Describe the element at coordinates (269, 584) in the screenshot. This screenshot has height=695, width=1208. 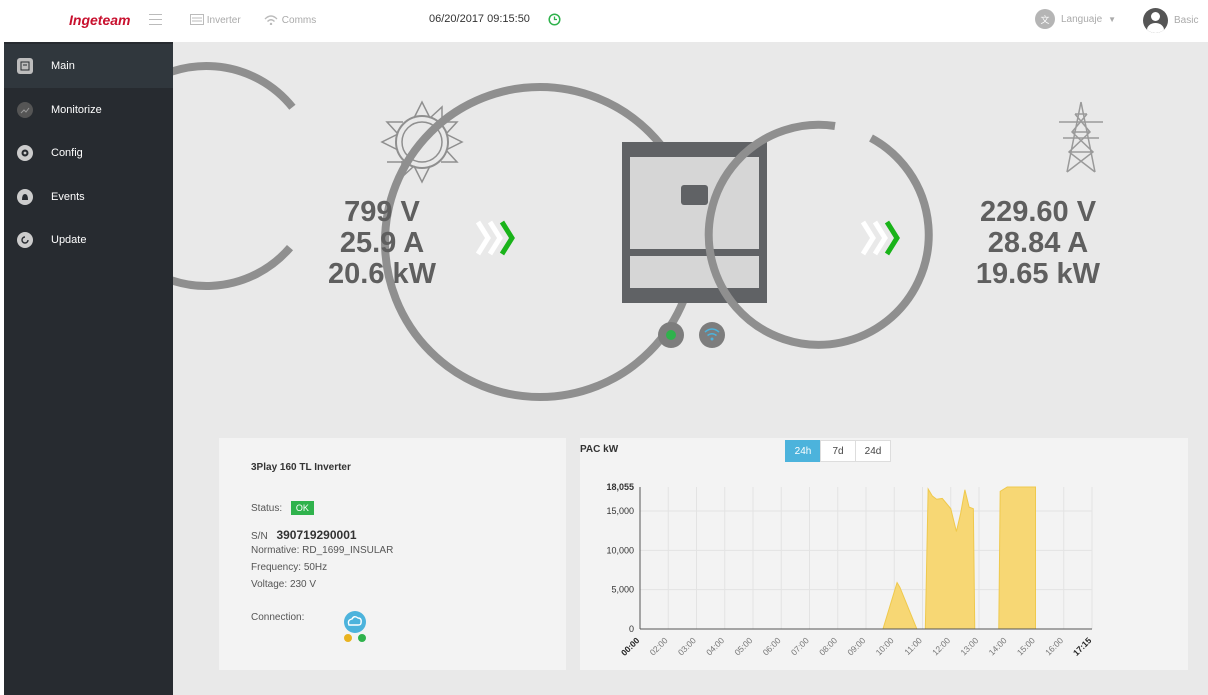
I see `voltage-label: Voltage:` at that location.